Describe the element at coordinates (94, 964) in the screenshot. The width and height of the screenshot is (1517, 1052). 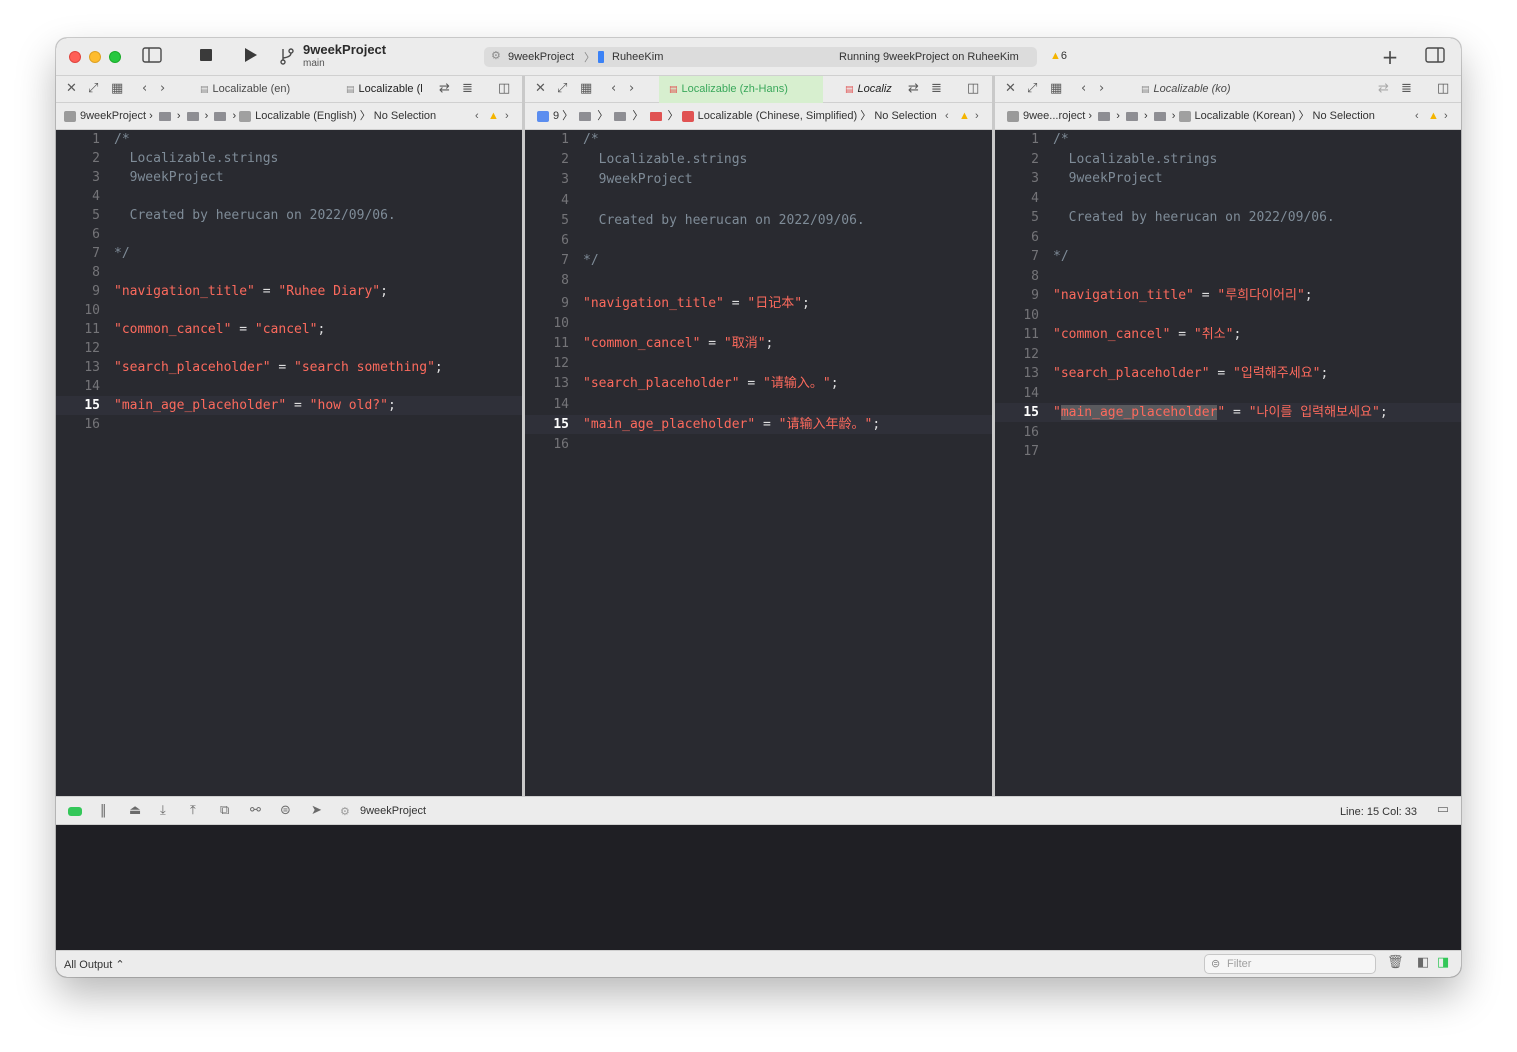
I see `output-selector: All Output ⌃` at that location.